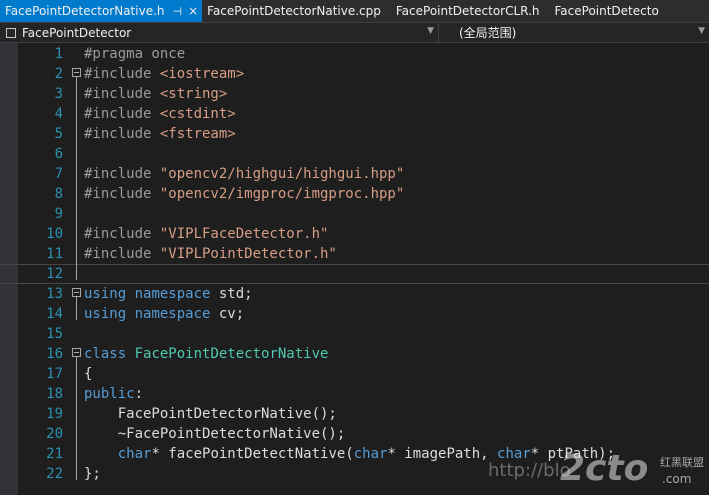 This screenshot has height=495, width=709. Describe the element at coordinates (54, 374) in the screenshot. I see `line-number: 17` at that location.